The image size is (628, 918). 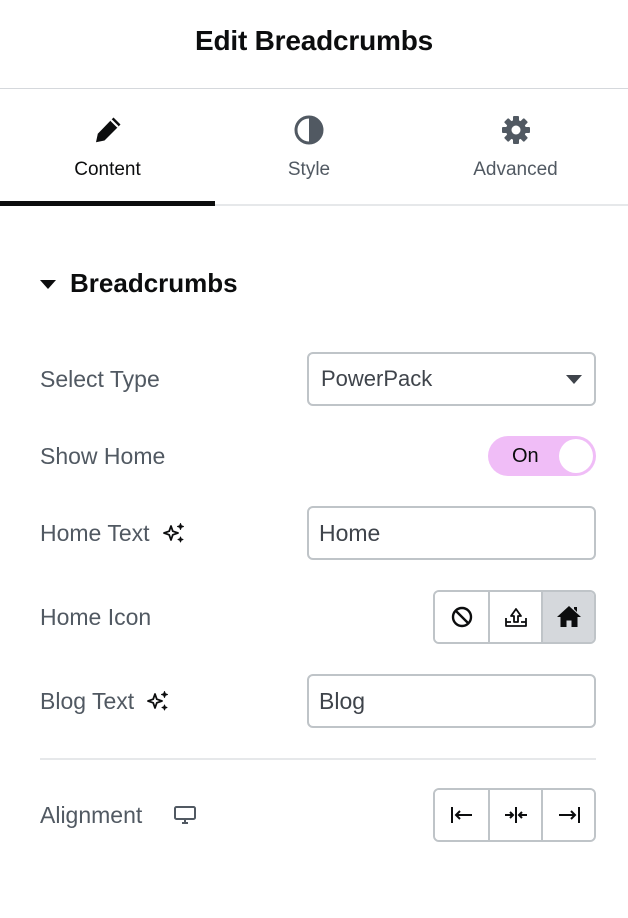 What do you see at coordinates (107, 169) in the screenshot?
I see `tab-label: Content` at bounding box center [107, 169].